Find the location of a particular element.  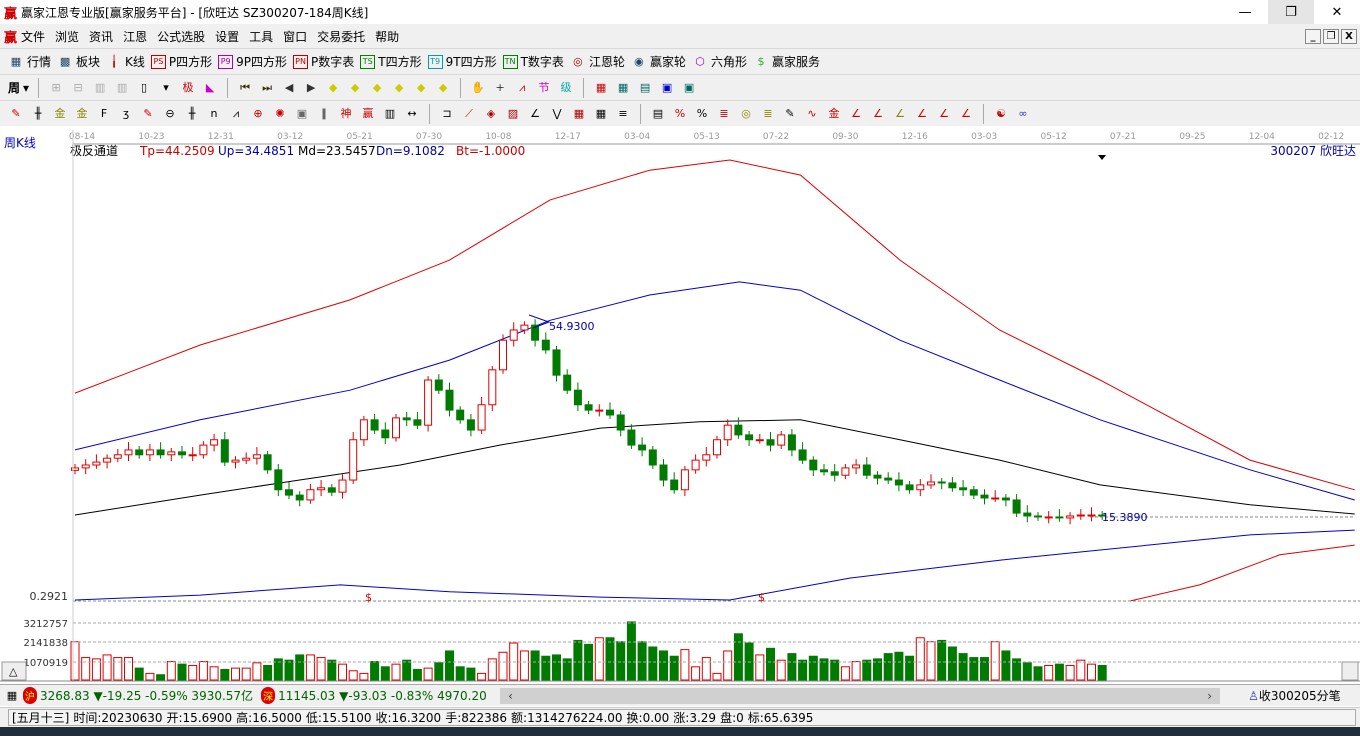

mdi-minimize-button: _ is located at coordinates (1313, 36).